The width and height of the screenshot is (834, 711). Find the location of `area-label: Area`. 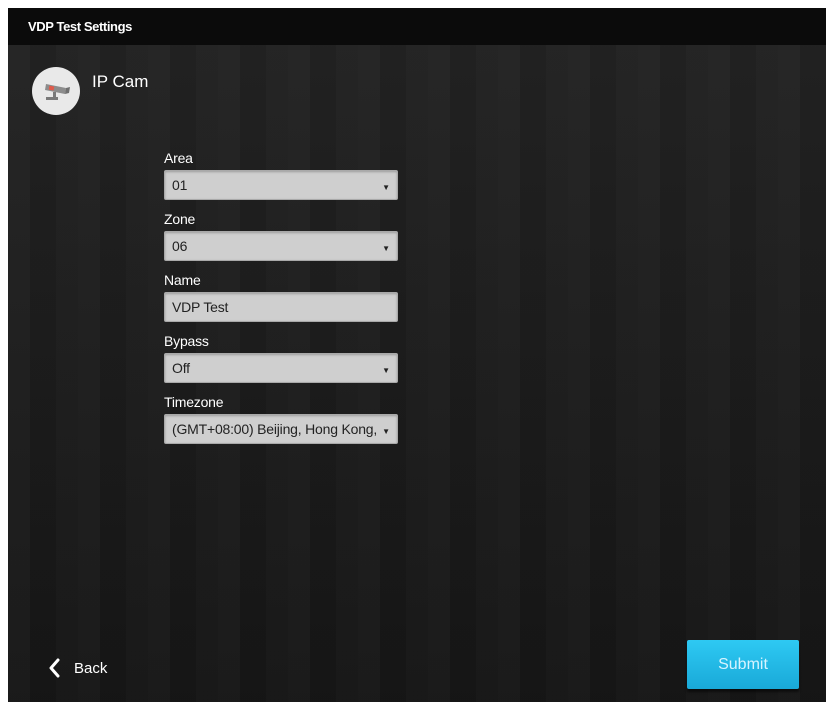

area-label: Area is located at coordinates (178, 158).